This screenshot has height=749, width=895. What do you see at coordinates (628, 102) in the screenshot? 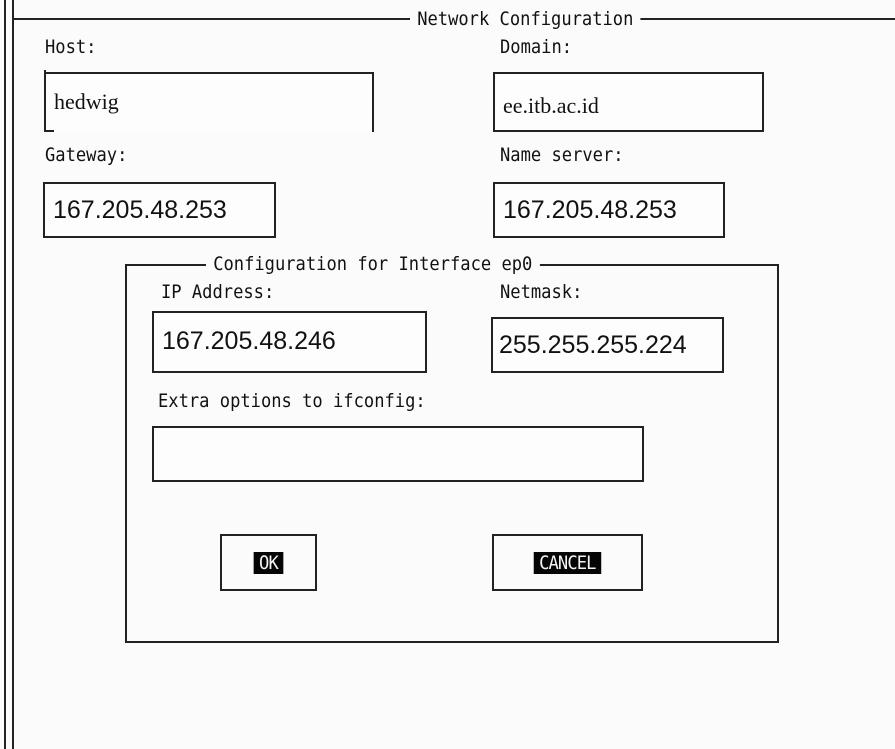
I see `domain-field: ee.itb.ac.id` at bounding box center [628, 102].